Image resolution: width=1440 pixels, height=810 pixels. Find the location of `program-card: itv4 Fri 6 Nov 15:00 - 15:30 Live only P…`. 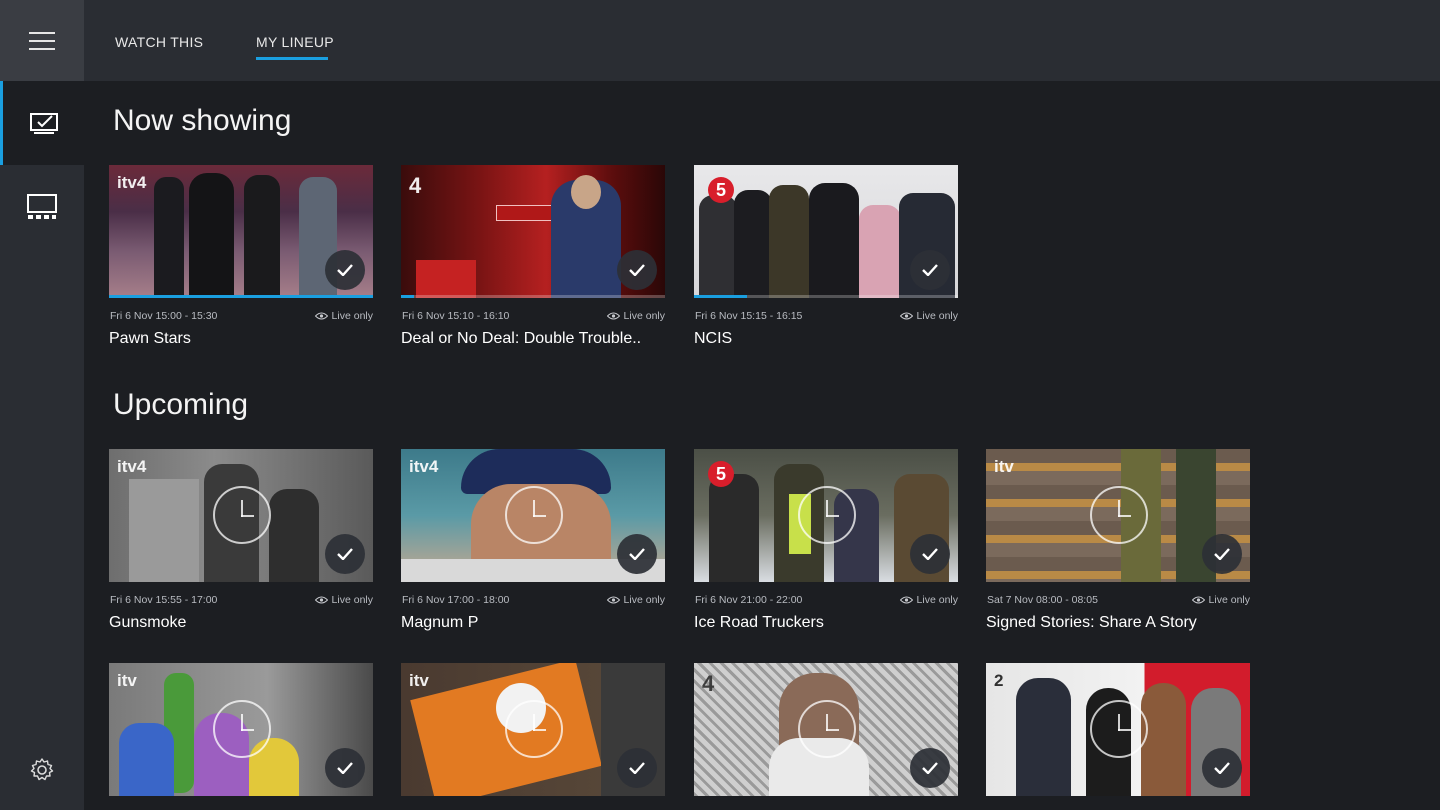

program-card: itv4 Fri 6 Nov 15:00 - 15:30 Live only P… is located at coordinates (241, 256).